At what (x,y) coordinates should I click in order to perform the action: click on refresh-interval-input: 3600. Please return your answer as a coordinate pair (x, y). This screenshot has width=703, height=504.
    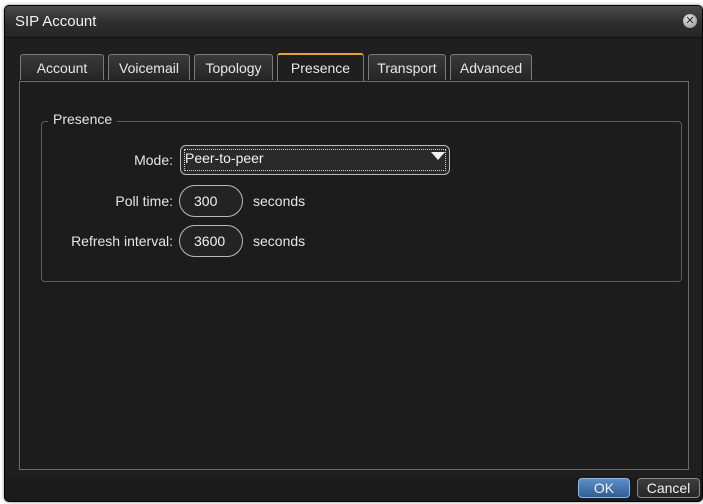
    Looking at the image, I should click on (211, 241).